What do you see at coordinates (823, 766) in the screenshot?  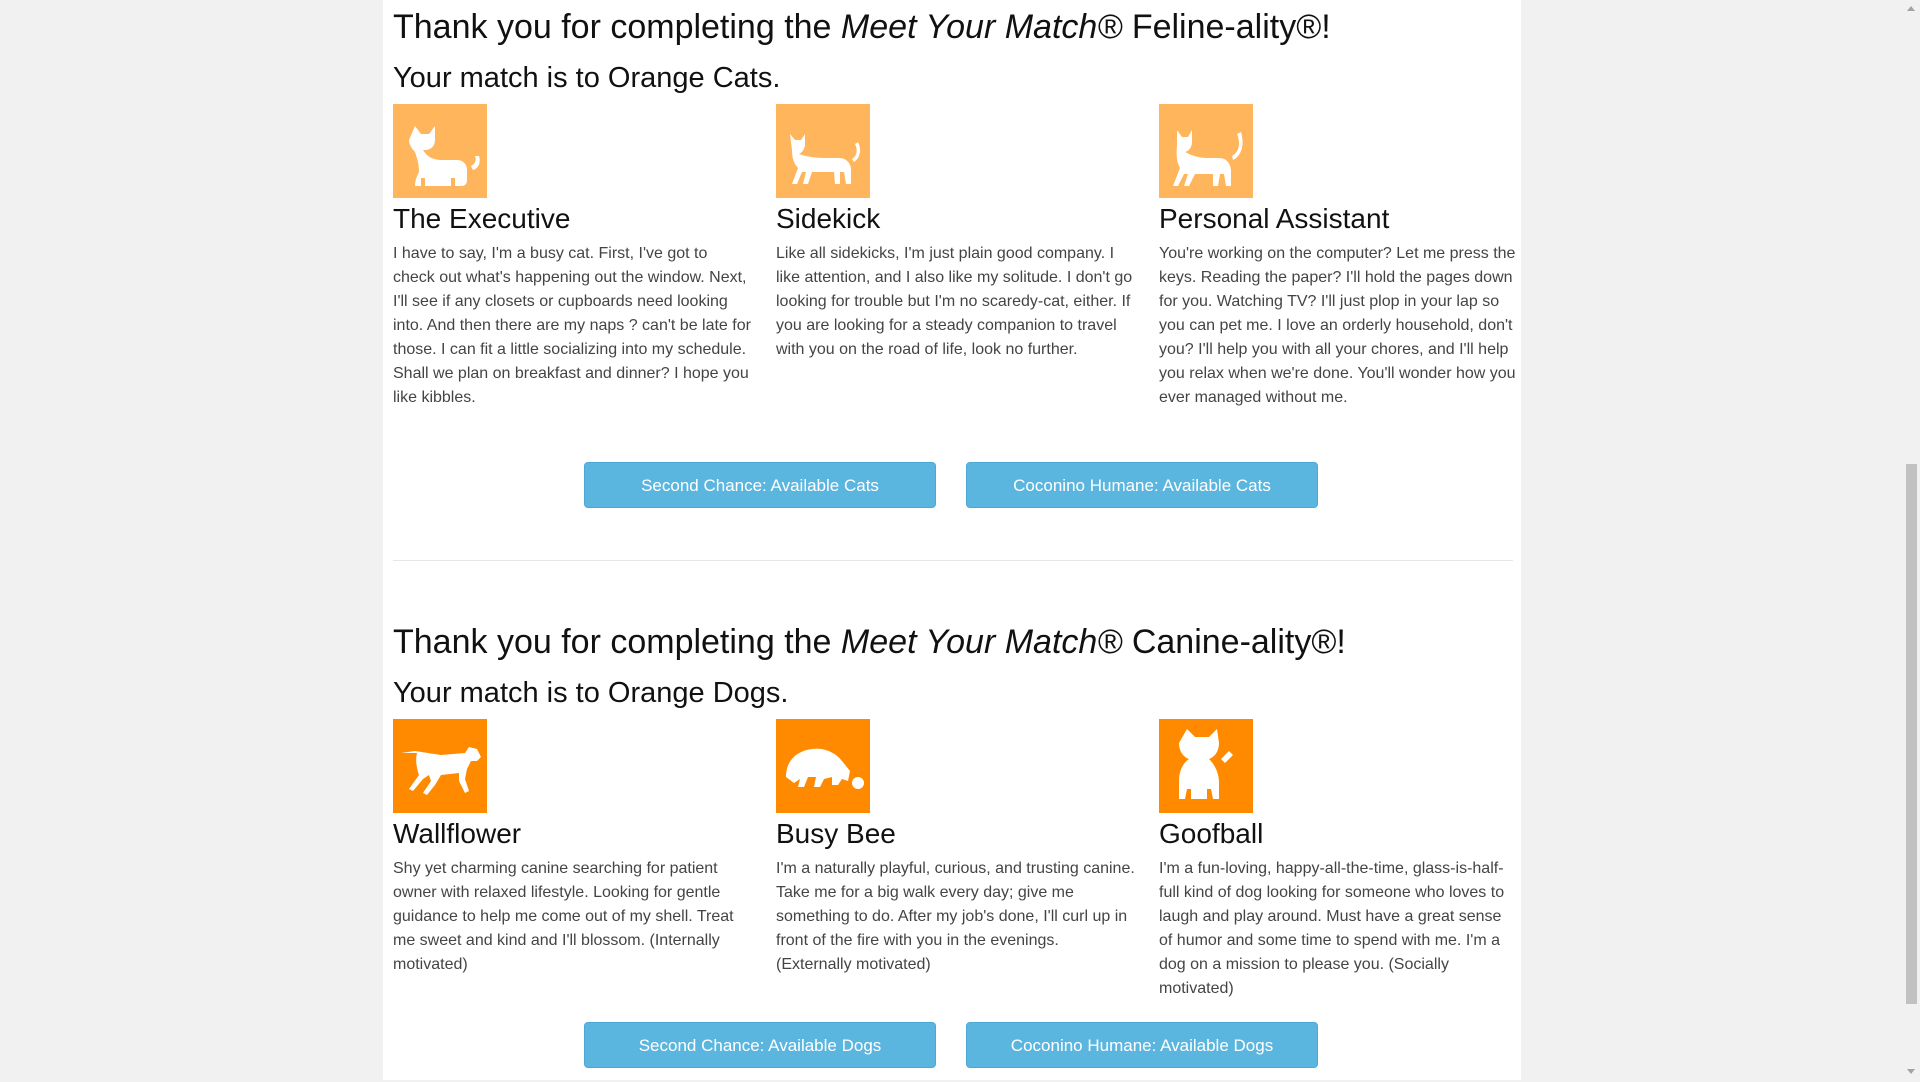 I see `dog-with-ball-icon` at bounding box center [823, 766].